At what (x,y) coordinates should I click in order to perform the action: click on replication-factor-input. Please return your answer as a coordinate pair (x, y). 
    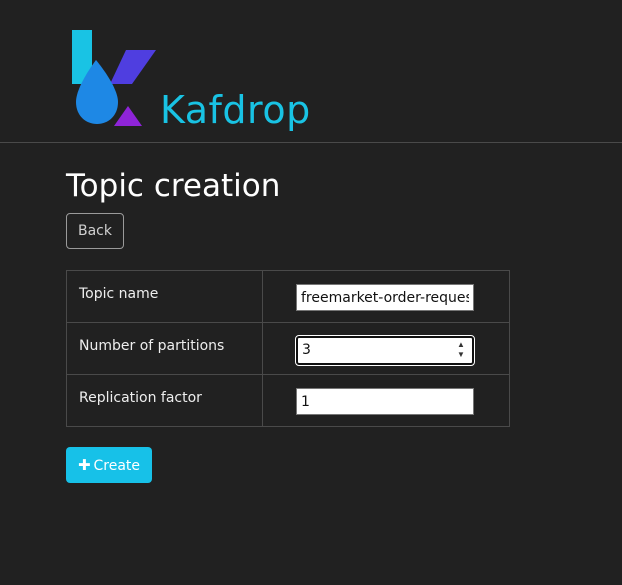
    Looking at the image, I should click on (385, 401).